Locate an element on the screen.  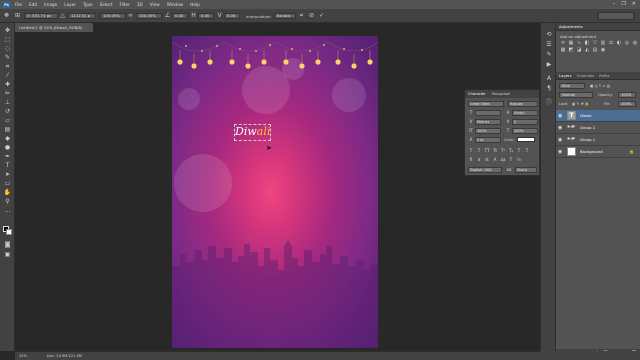
eraser-tool-icon: ▱ is located at coordinates (7, 121).